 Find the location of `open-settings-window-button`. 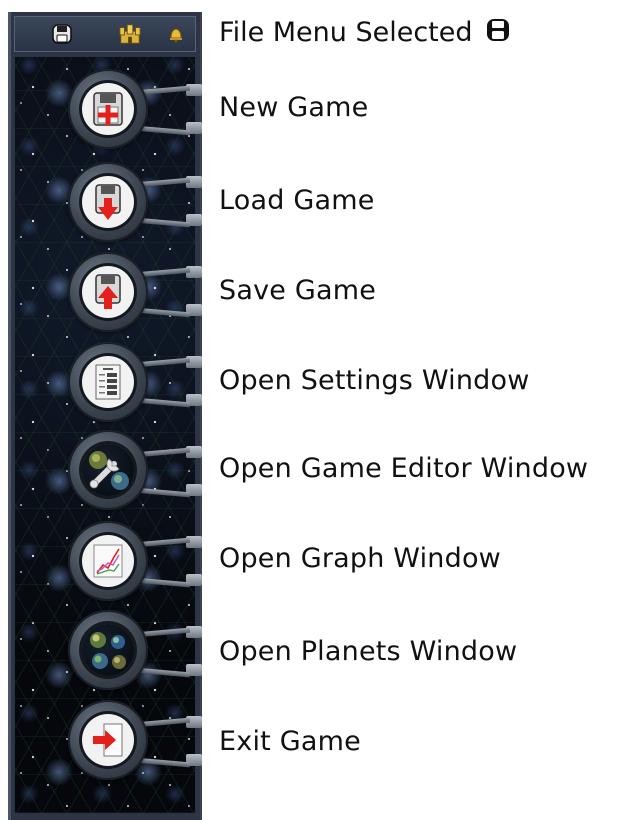

open-settings-window-button is located at coordinates (108, 382).